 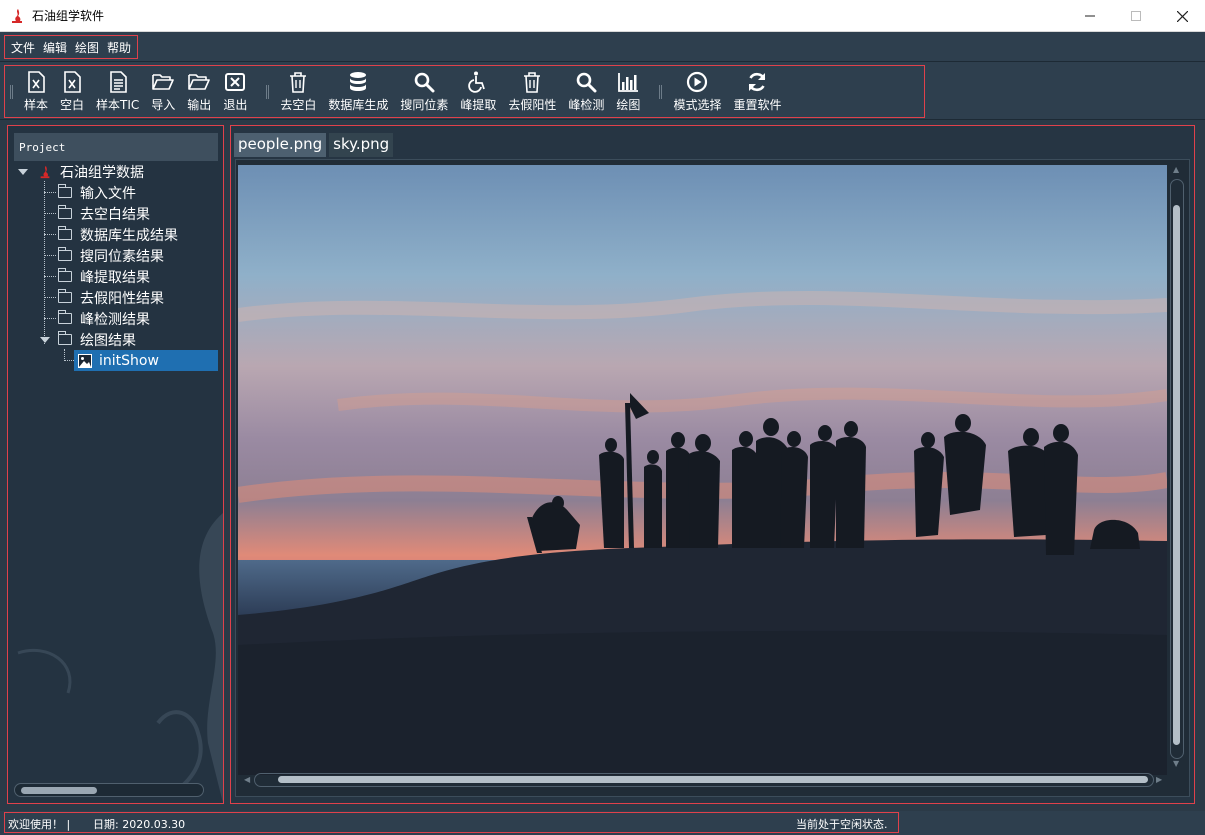 I want to click on sample-button: 样本, so click(x=36, y=92).